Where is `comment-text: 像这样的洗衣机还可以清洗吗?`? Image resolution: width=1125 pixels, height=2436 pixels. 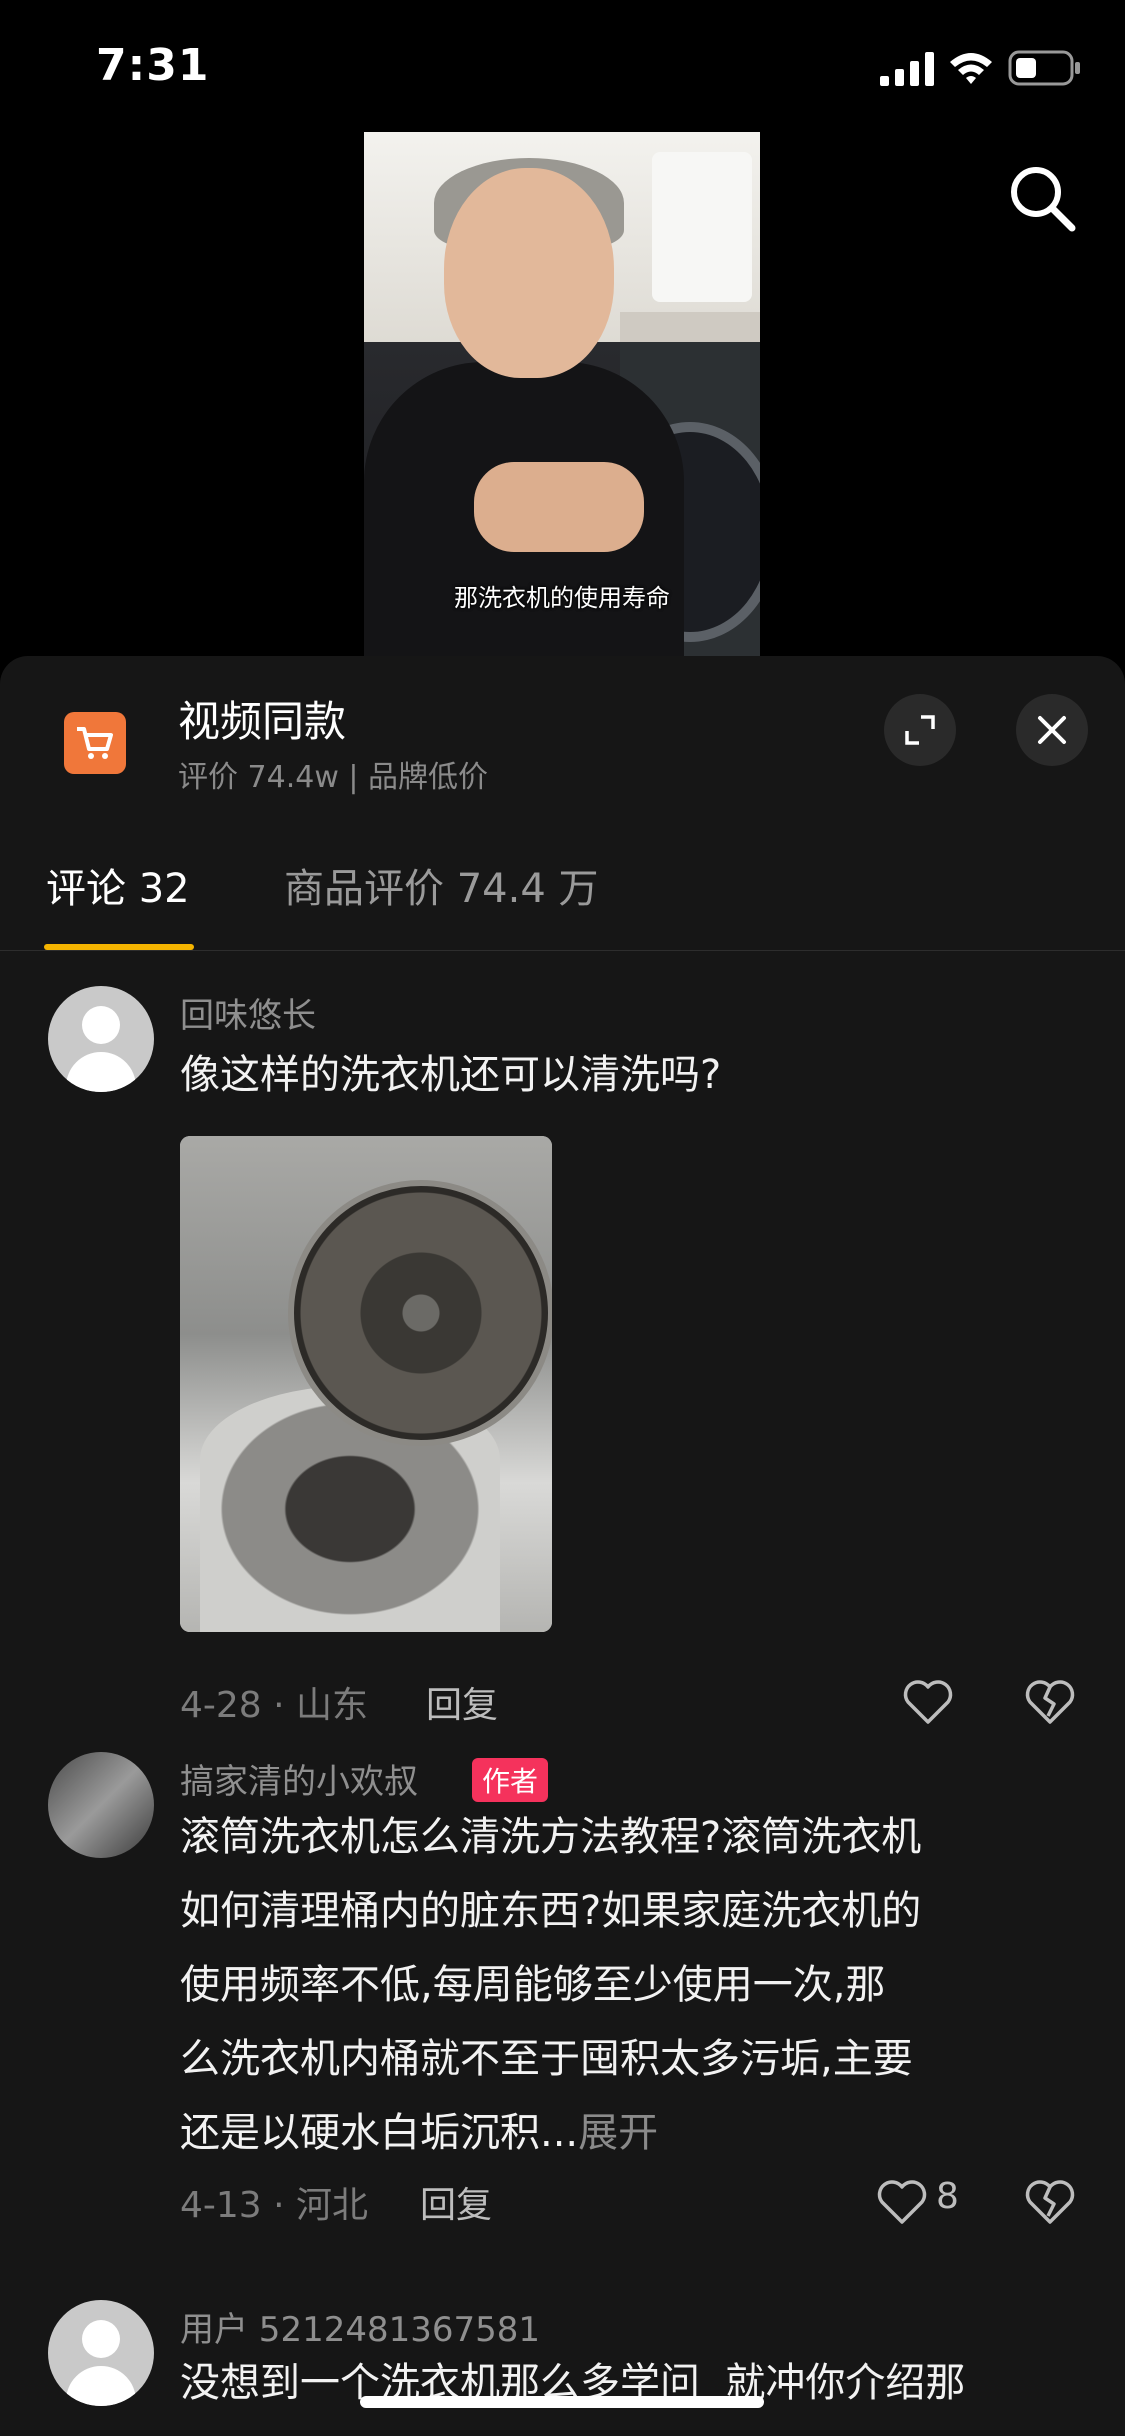
comment-text: 像这样的洗衣机还可以清洗吗? is located at coordinates (620, 1075).